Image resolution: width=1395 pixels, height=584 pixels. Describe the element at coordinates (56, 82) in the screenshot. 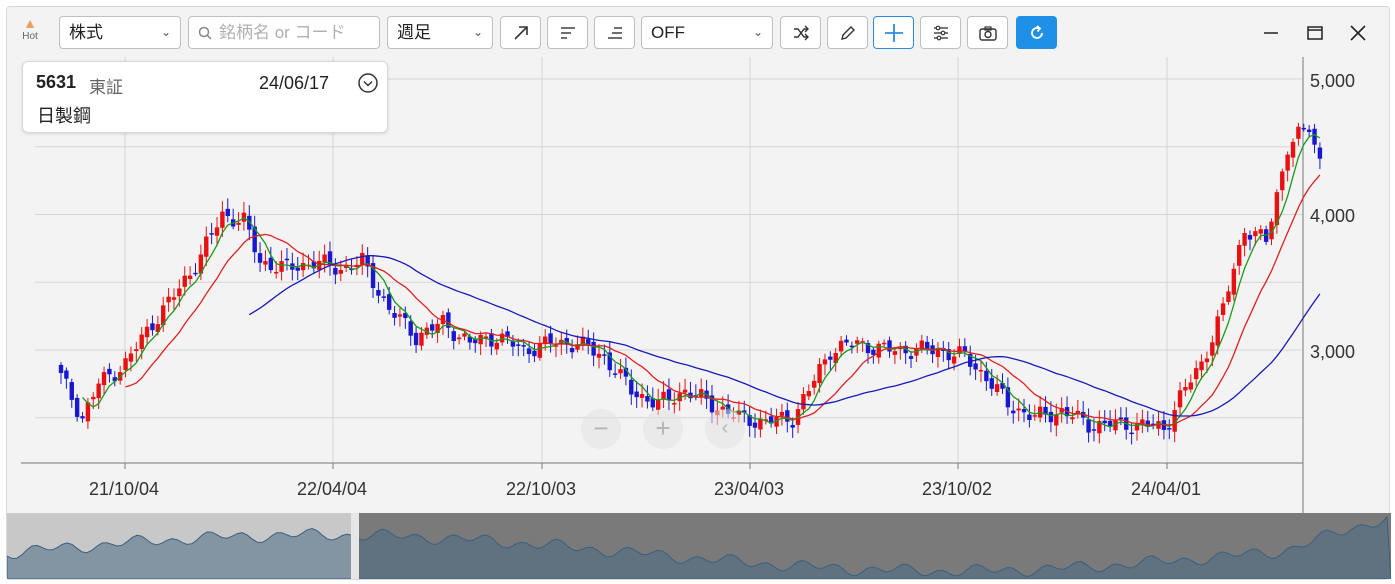

I see `stock-code: 5631` at that location.